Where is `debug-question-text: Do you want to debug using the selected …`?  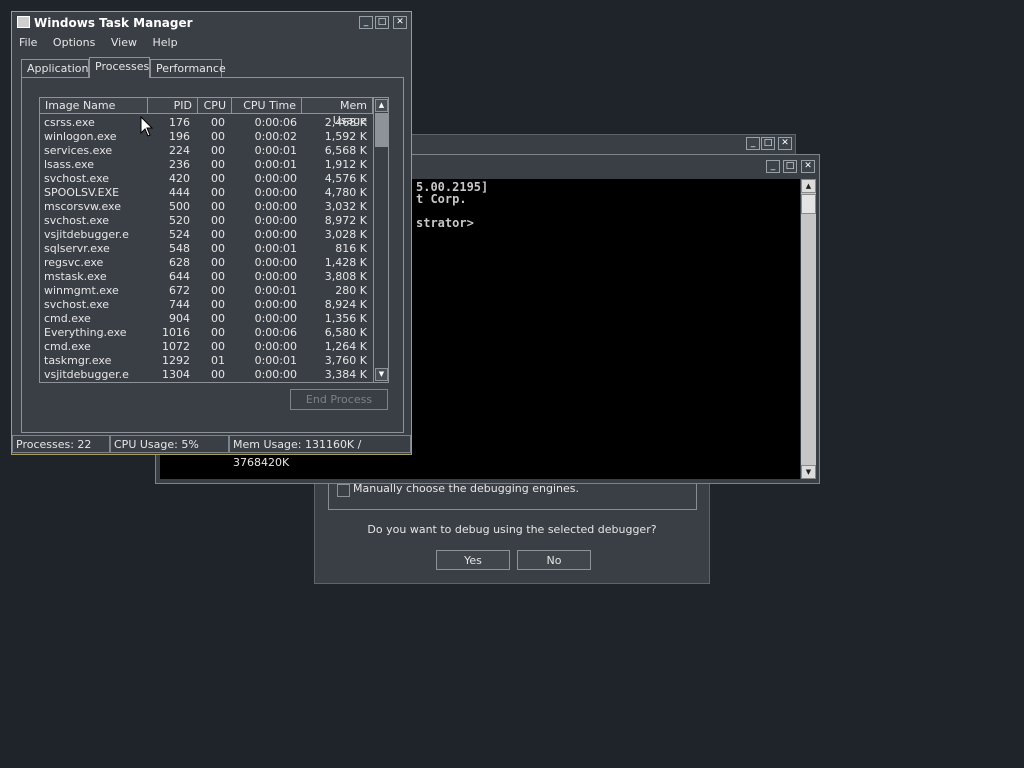 debug-question-text: Do you want to debug using the selected … is located at coordinates (512, 529).